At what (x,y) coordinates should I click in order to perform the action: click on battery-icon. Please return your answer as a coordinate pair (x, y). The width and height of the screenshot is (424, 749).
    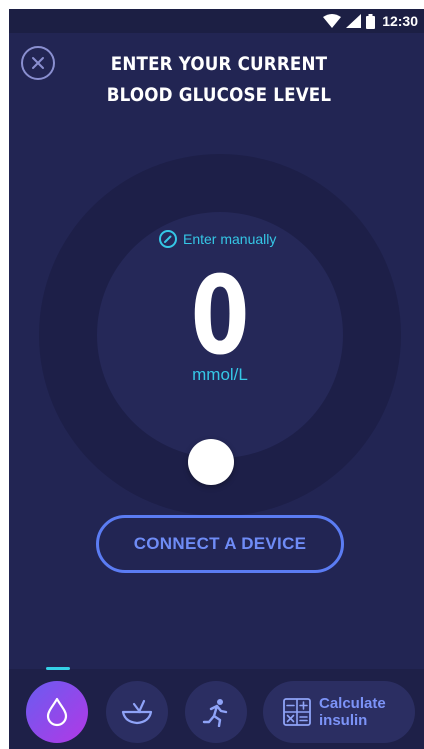
    Looking at the image, I should click on (371, 21).